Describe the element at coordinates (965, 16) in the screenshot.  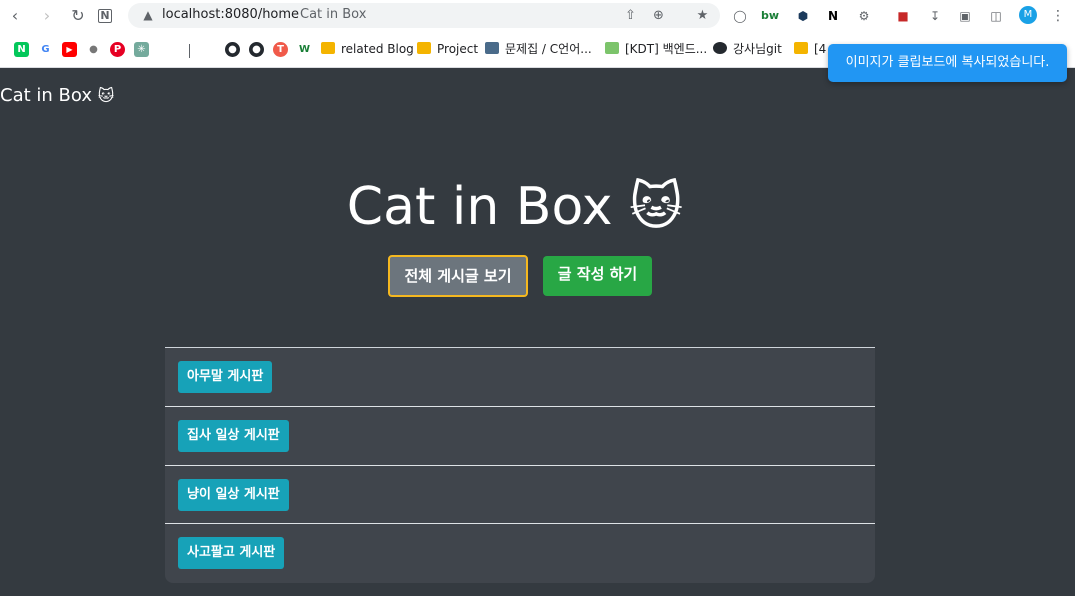
I see `screenshot-icon: ▣` at that location.